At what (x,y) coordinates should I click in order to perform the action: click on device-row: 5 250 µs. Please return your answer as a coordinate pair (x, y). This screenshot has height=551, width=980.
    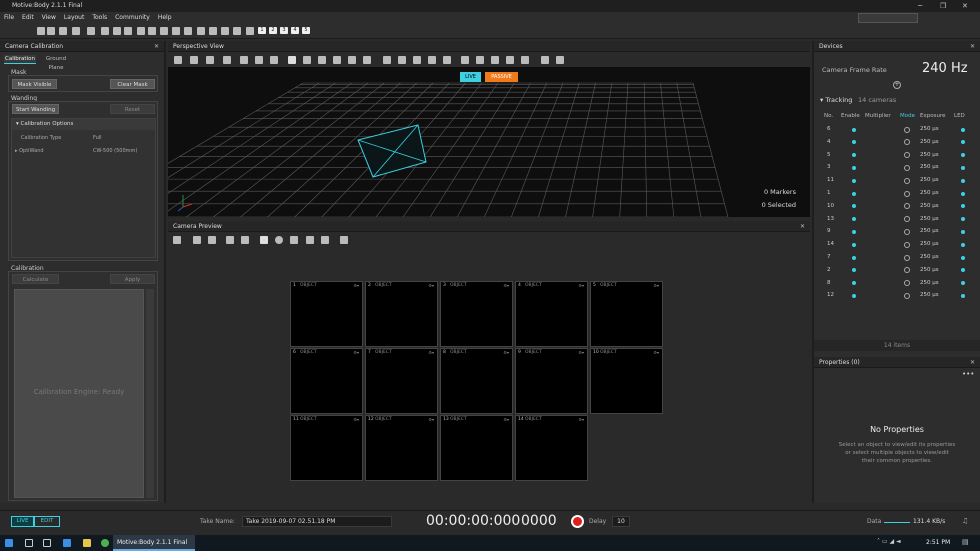
    Looking at the image, I should click on (897, 155).